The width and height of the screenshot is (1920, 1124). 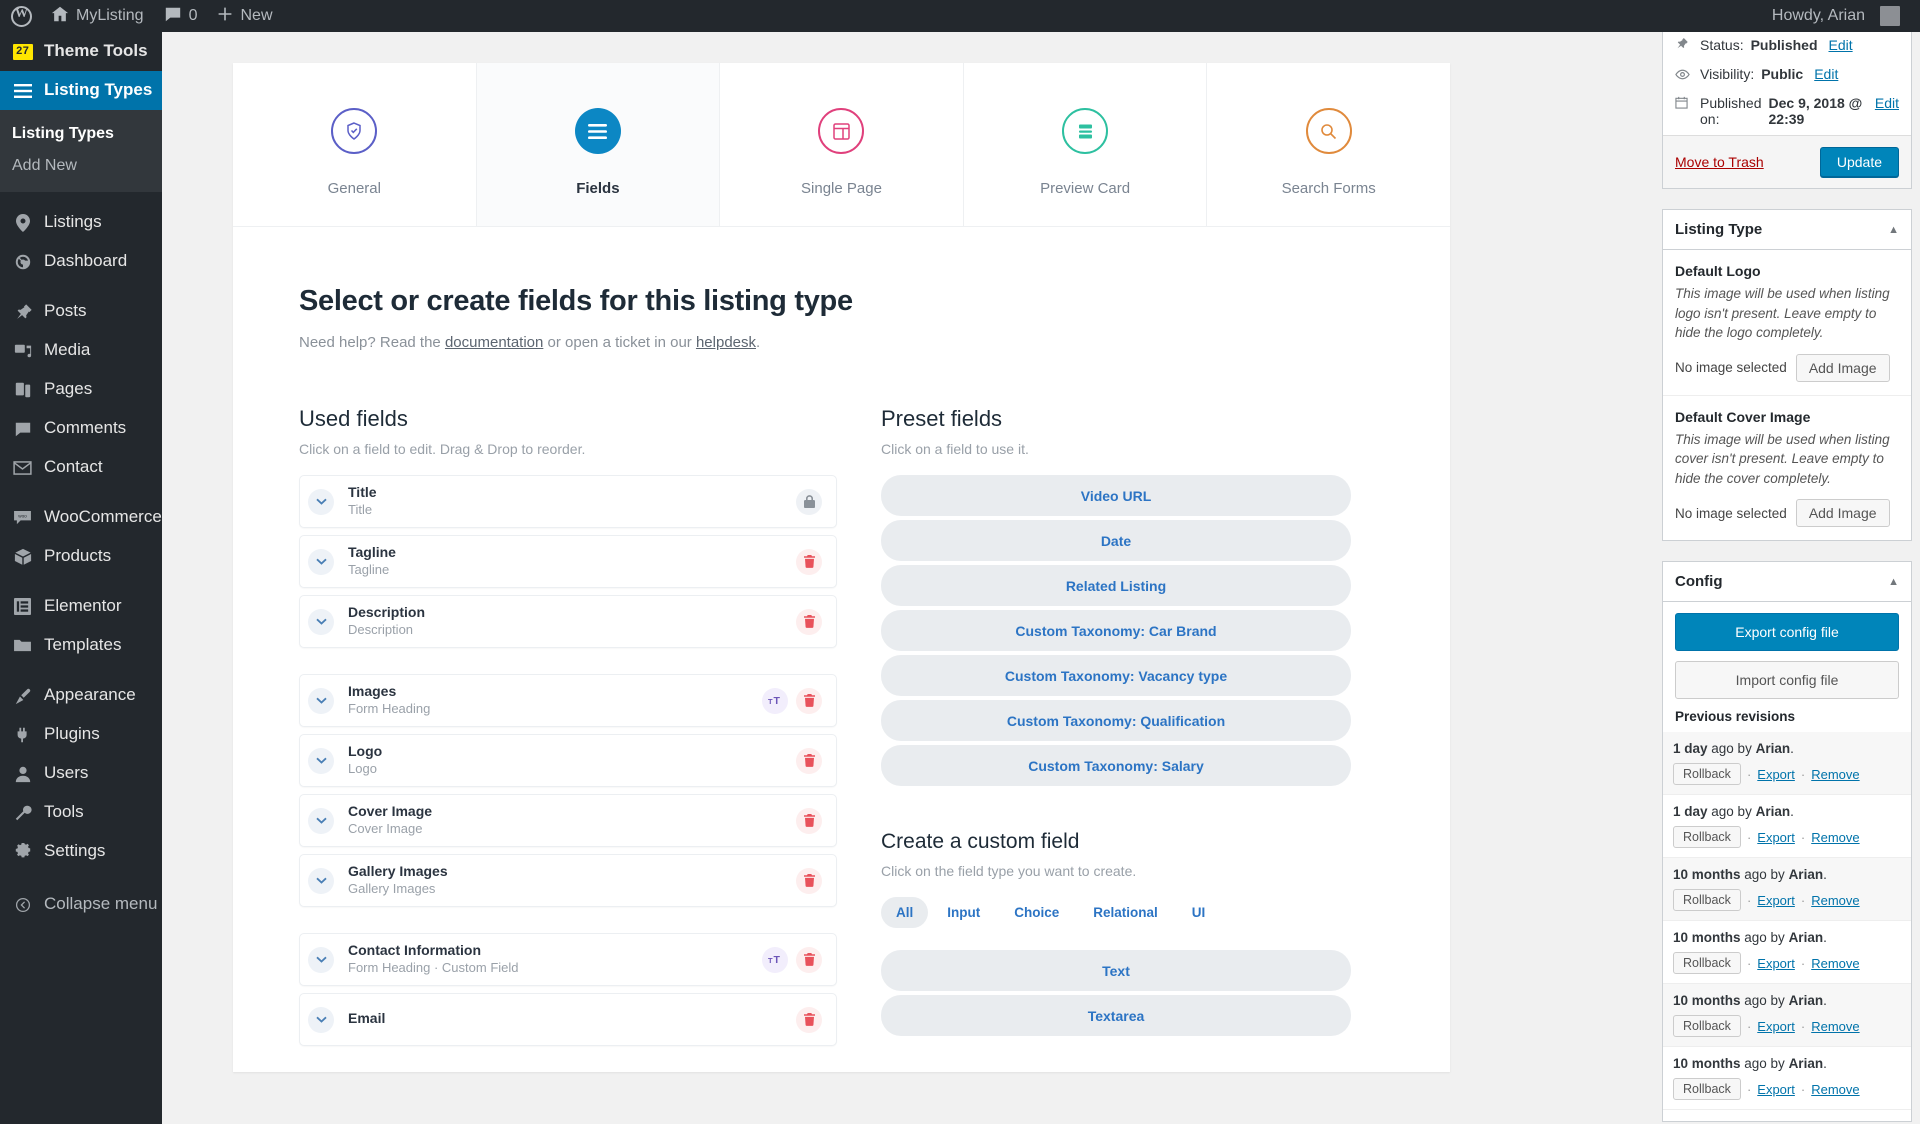 What do you see at coordinates (1787, 230) in the screenshot?
I see `listing-type-box-header: Listing Type ▲` at bounding box center [1787, 230].